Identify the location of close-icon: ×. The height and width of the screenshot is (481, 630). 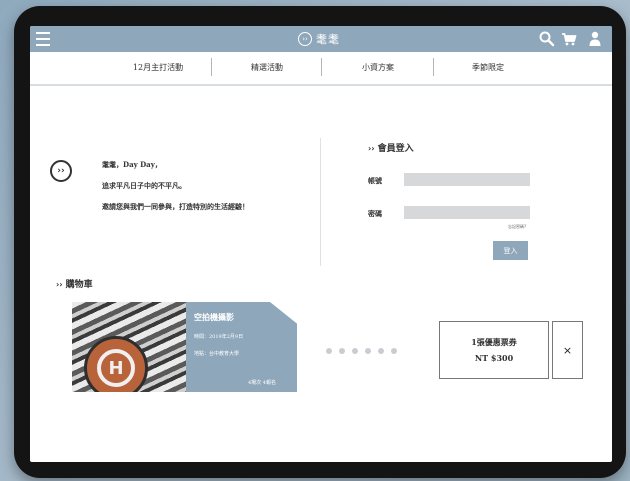
(567, 350).